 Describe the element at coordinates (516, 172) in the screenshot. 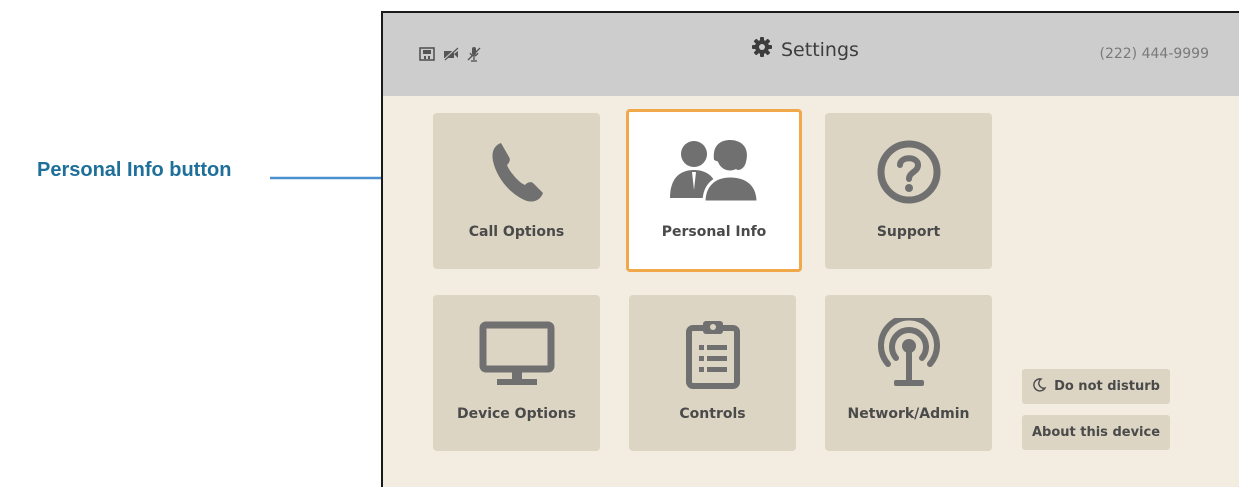

I see `phone-icon` at that location.